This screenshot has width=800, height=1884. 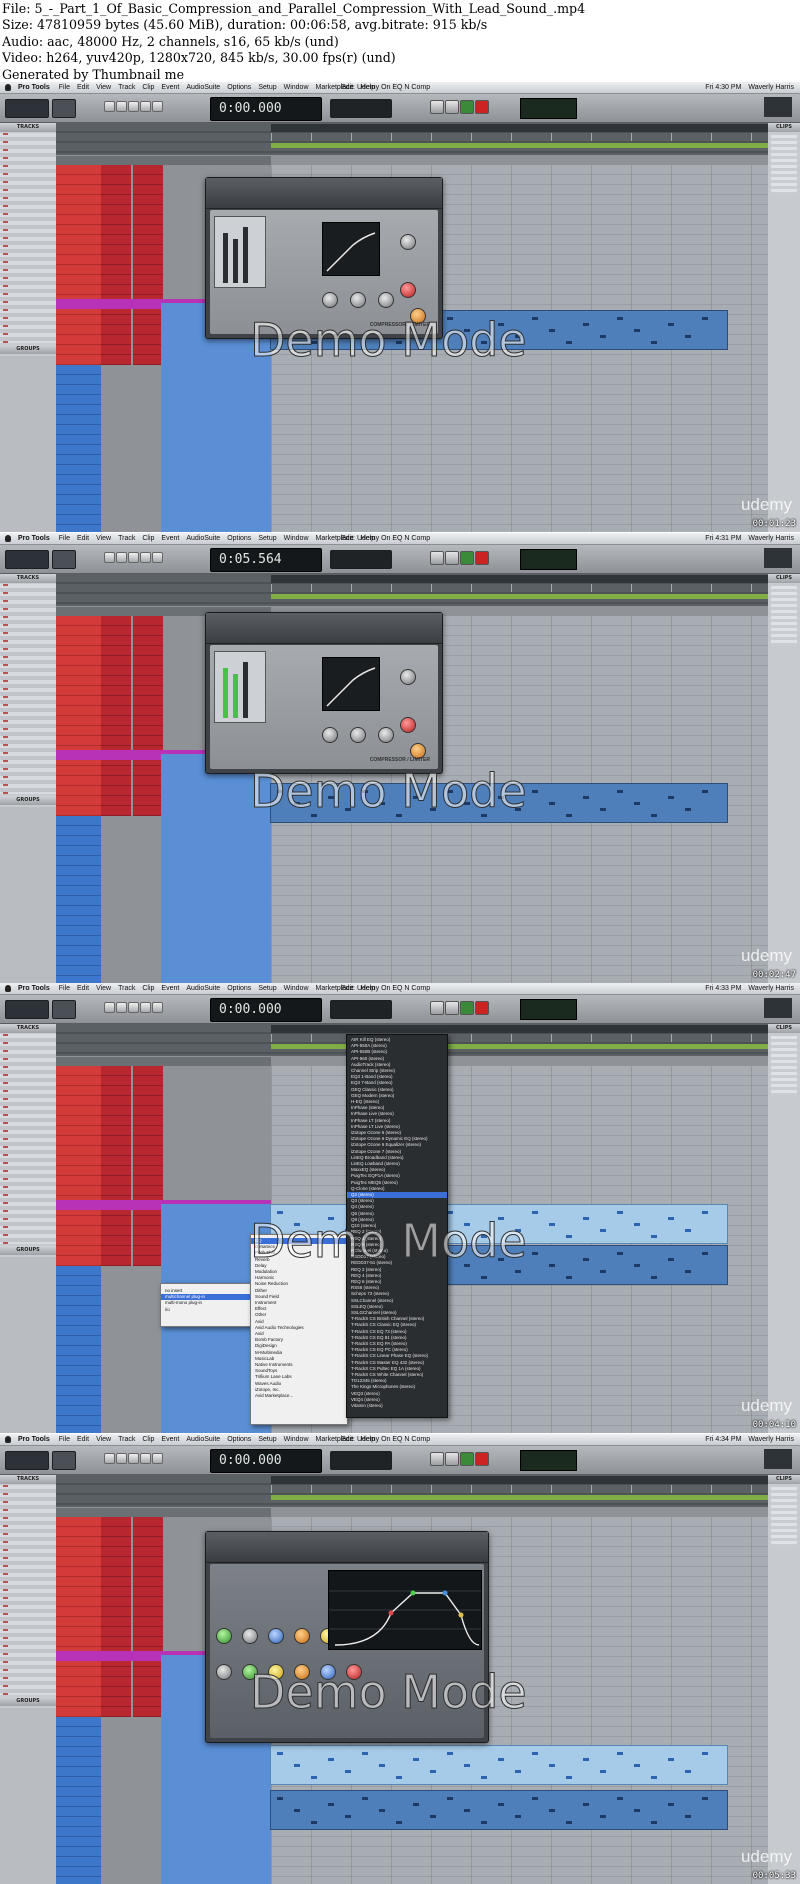 What do you see at coordinates (405, 1610) in the screenshot?
I see `eq-curve-display` at bounding box center [405, 1610].